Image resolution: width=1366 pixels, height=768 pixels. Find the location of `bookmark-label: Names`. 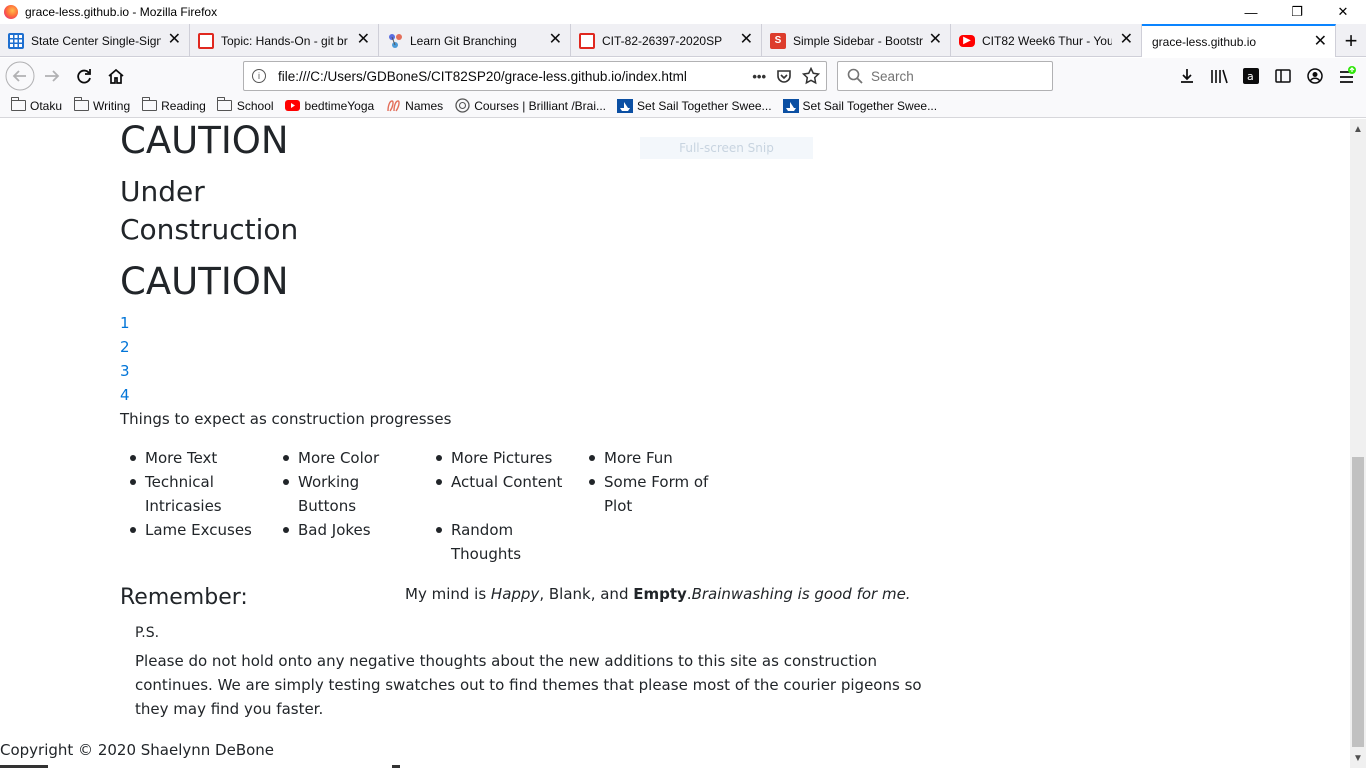

bookmark-label: Names is located at coordinates (424, 105).